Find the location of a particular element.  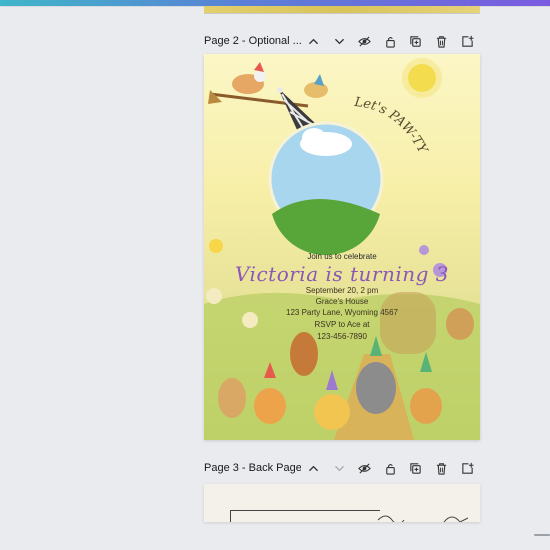

back-page-frame-left is located at coordinates (230, 516).